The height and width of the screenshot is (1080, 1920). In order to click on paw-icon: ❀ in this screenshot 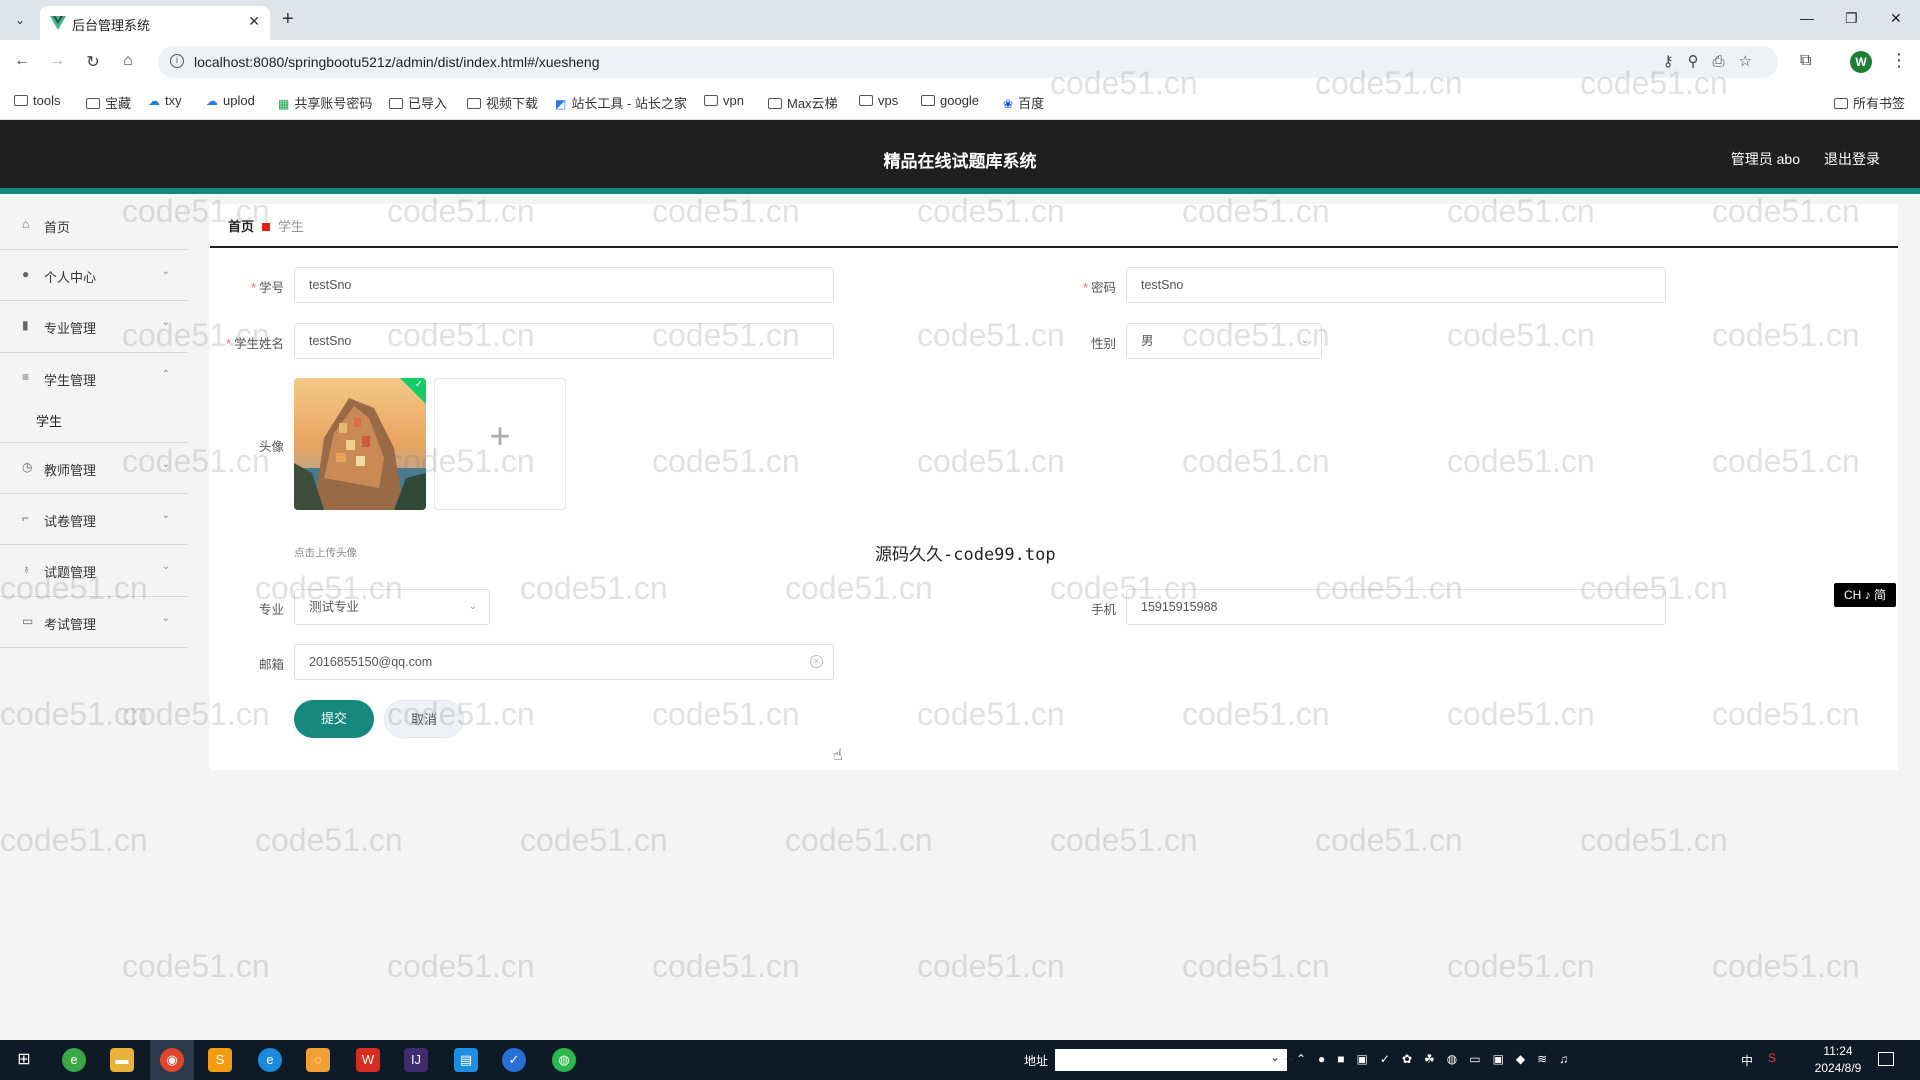, I will do `click(1008, 104)`.